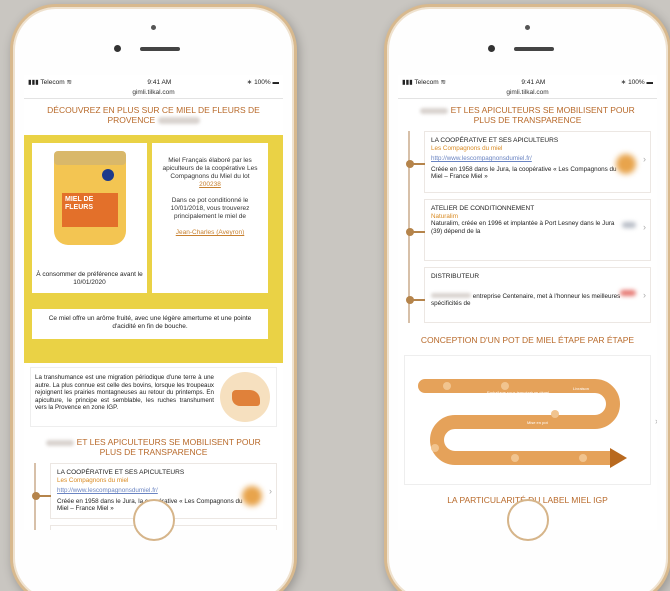 This screenshot has height=591, width=670. Describe the element at coordinates (629, 225) in the screenshot. I see `naturalim-logo-icon` at that location.